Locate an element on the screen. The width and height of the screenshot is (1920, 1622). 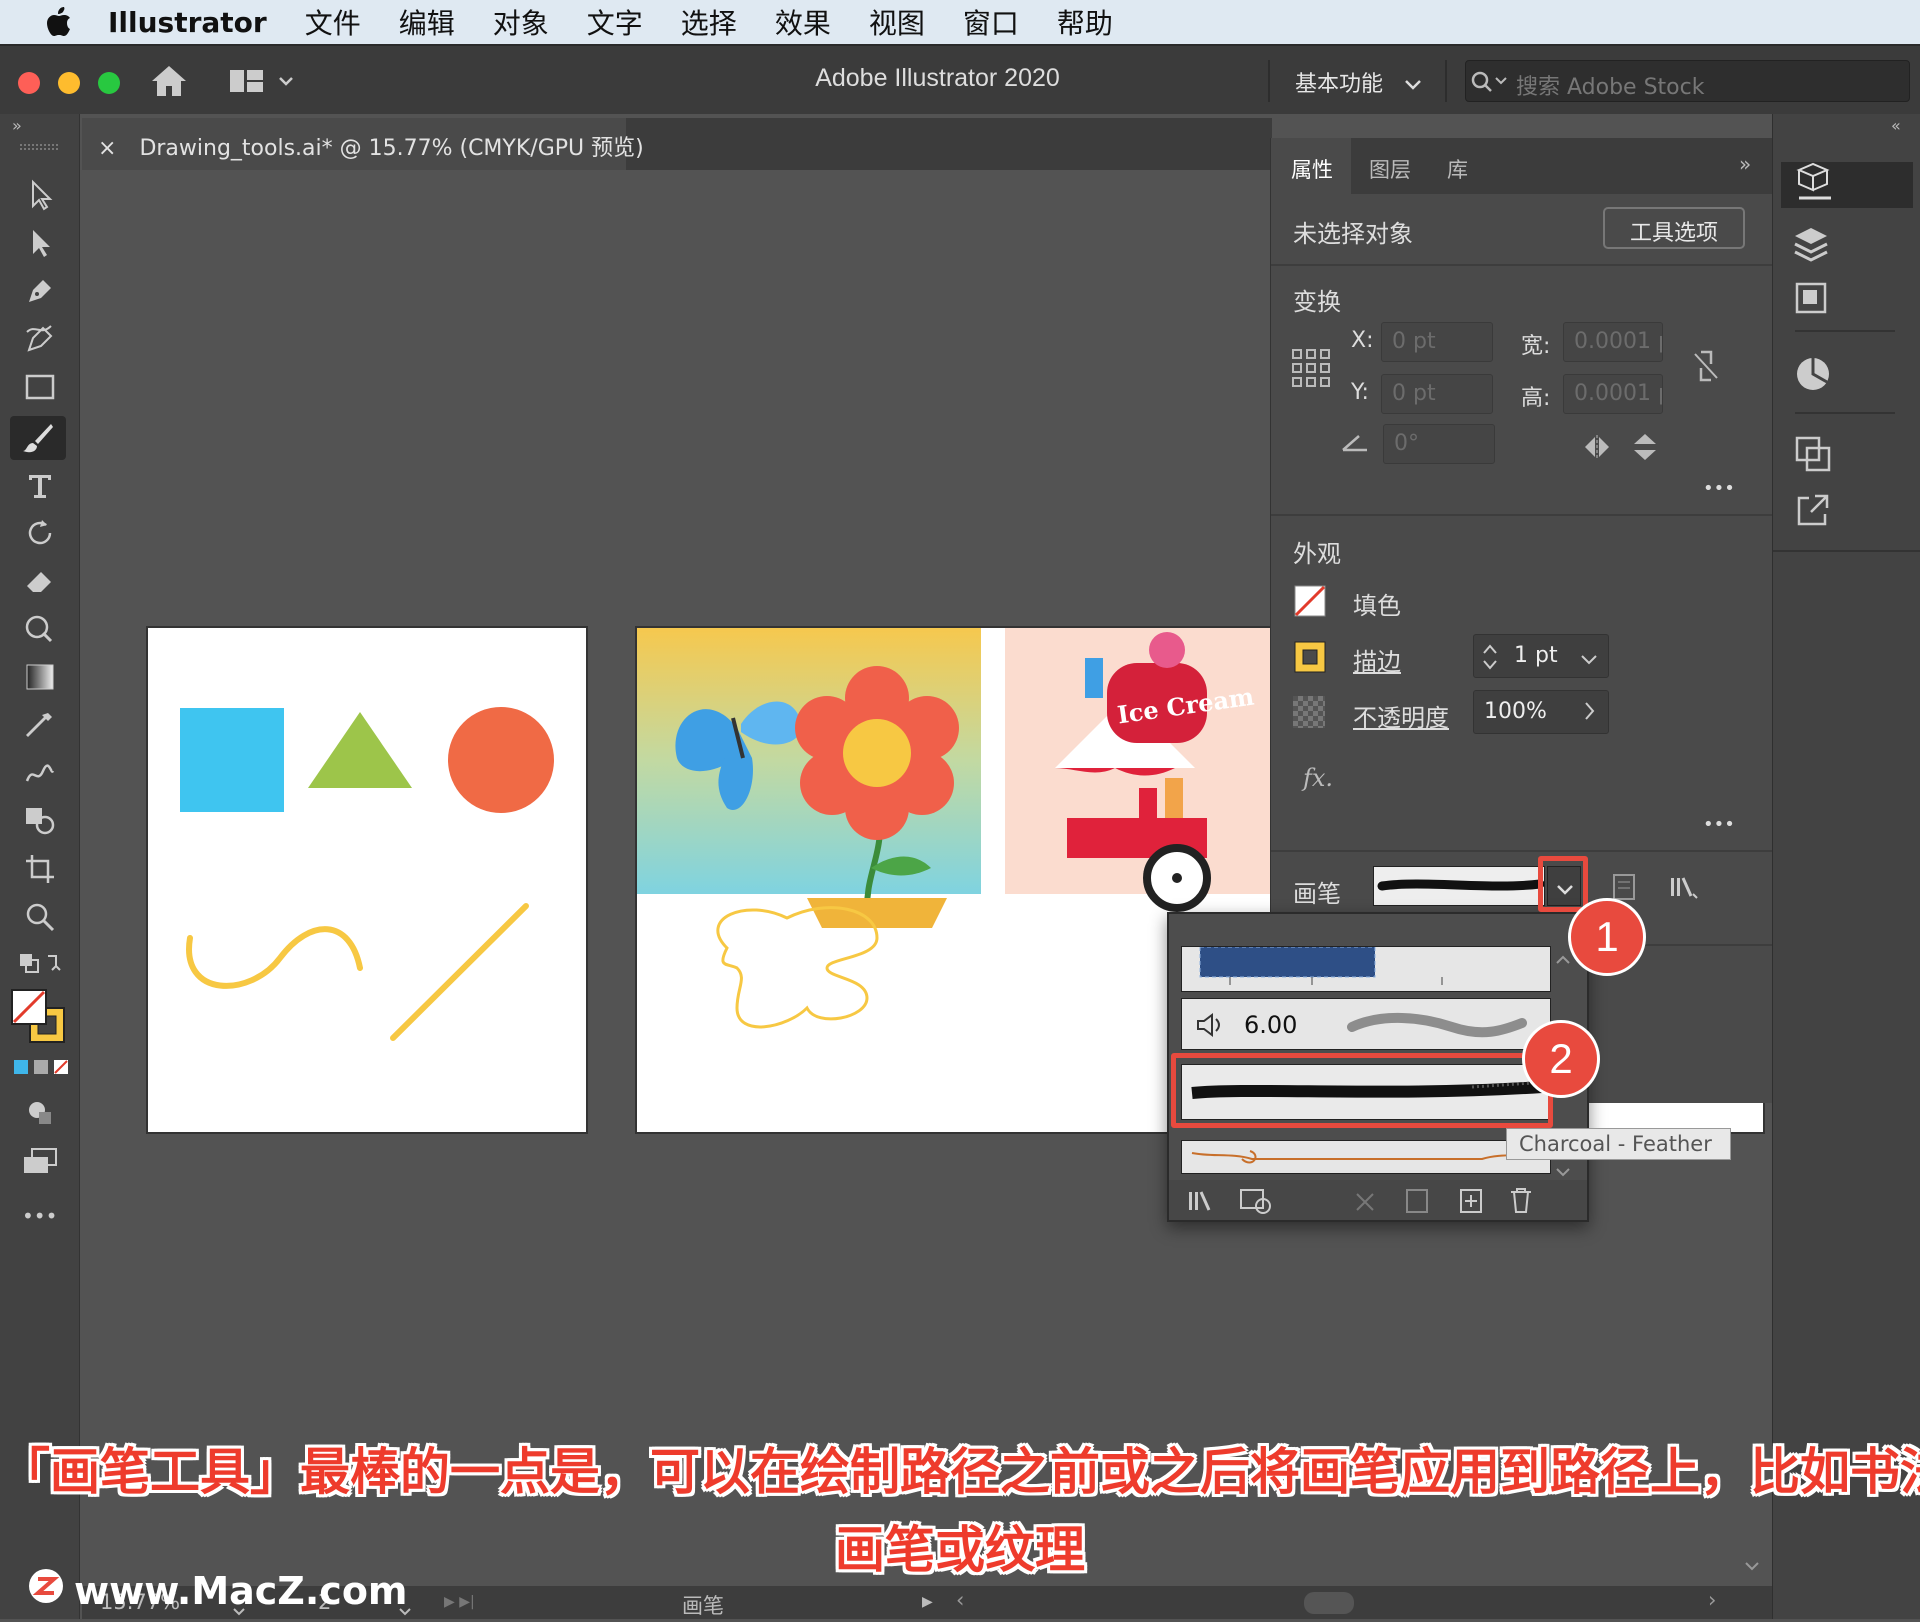
layers-icon is located at coordinates (1811, 246).